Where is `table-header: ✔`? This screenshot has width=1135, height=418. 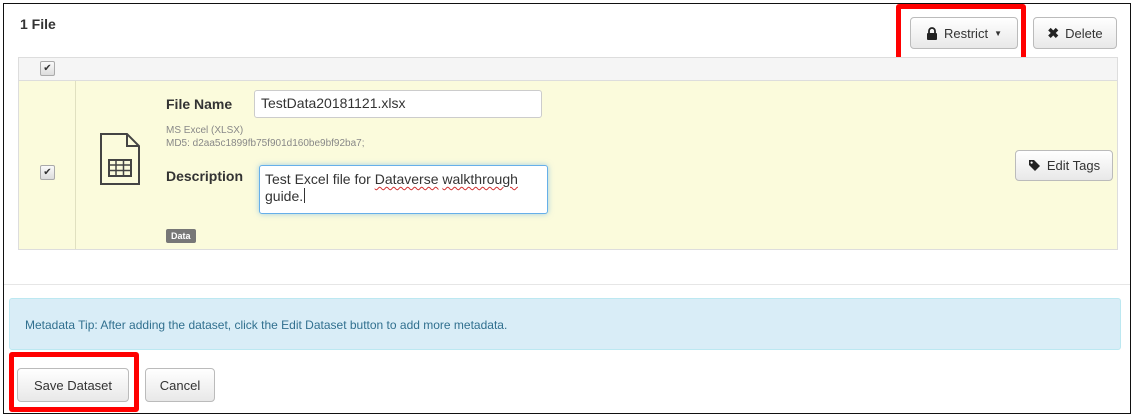
table-header: ✔ is located at coordinates (568, 69).